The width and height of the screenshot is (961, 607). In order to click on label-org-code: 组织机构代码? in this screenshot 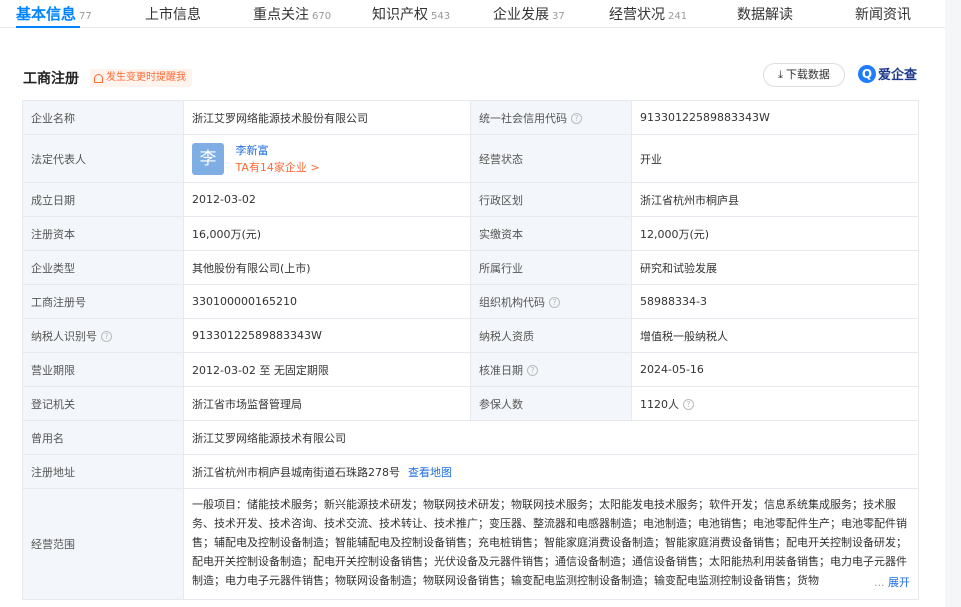, I will do `click(551, 301)`.